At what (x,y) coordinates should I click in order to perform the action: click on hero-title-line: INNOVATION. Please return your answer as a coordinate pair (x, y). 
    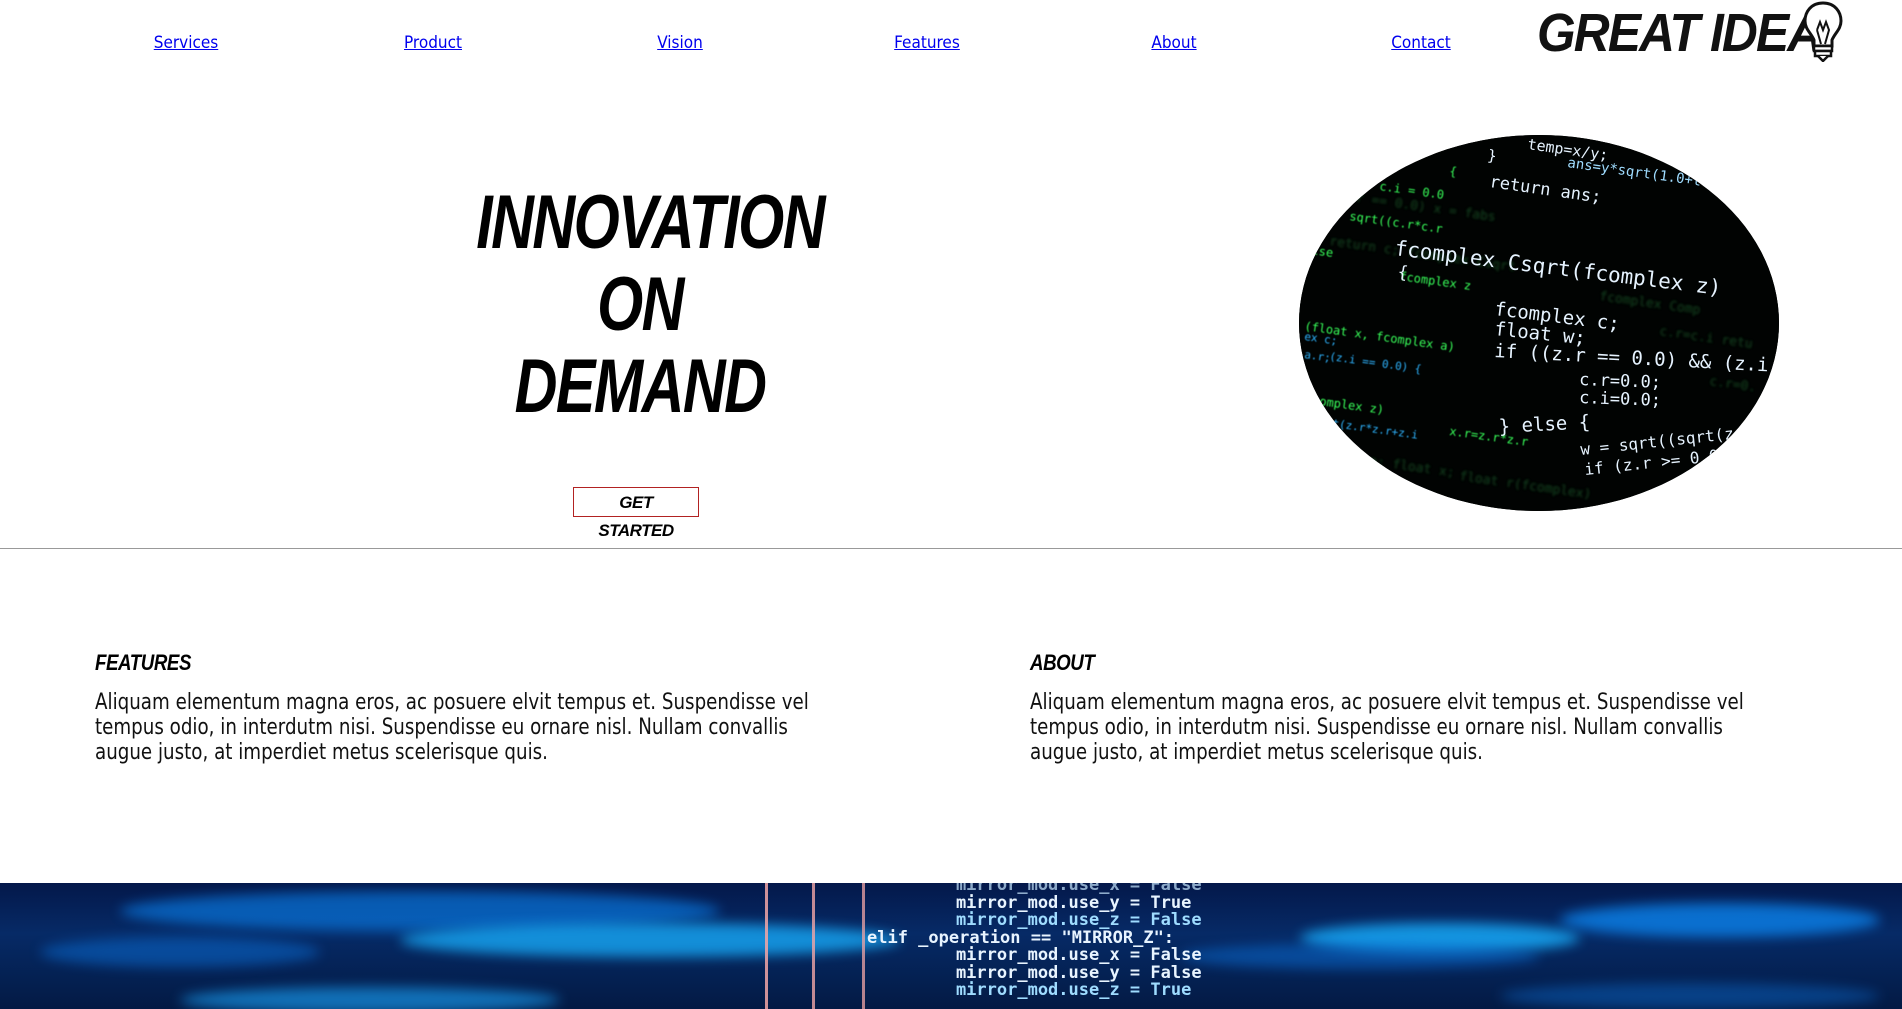
    Looking at the image, I should click on (650, 222).